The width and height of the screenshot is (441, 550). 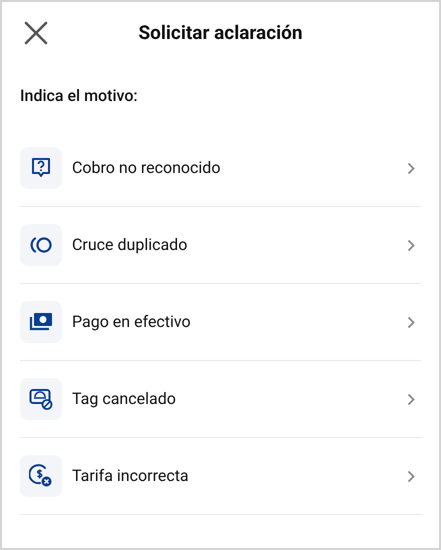 What do you see at coordinates (131, 476) in the screenshot?
I see `reason-label: Tarifa incorrecta` at bounding box center [131, 476].